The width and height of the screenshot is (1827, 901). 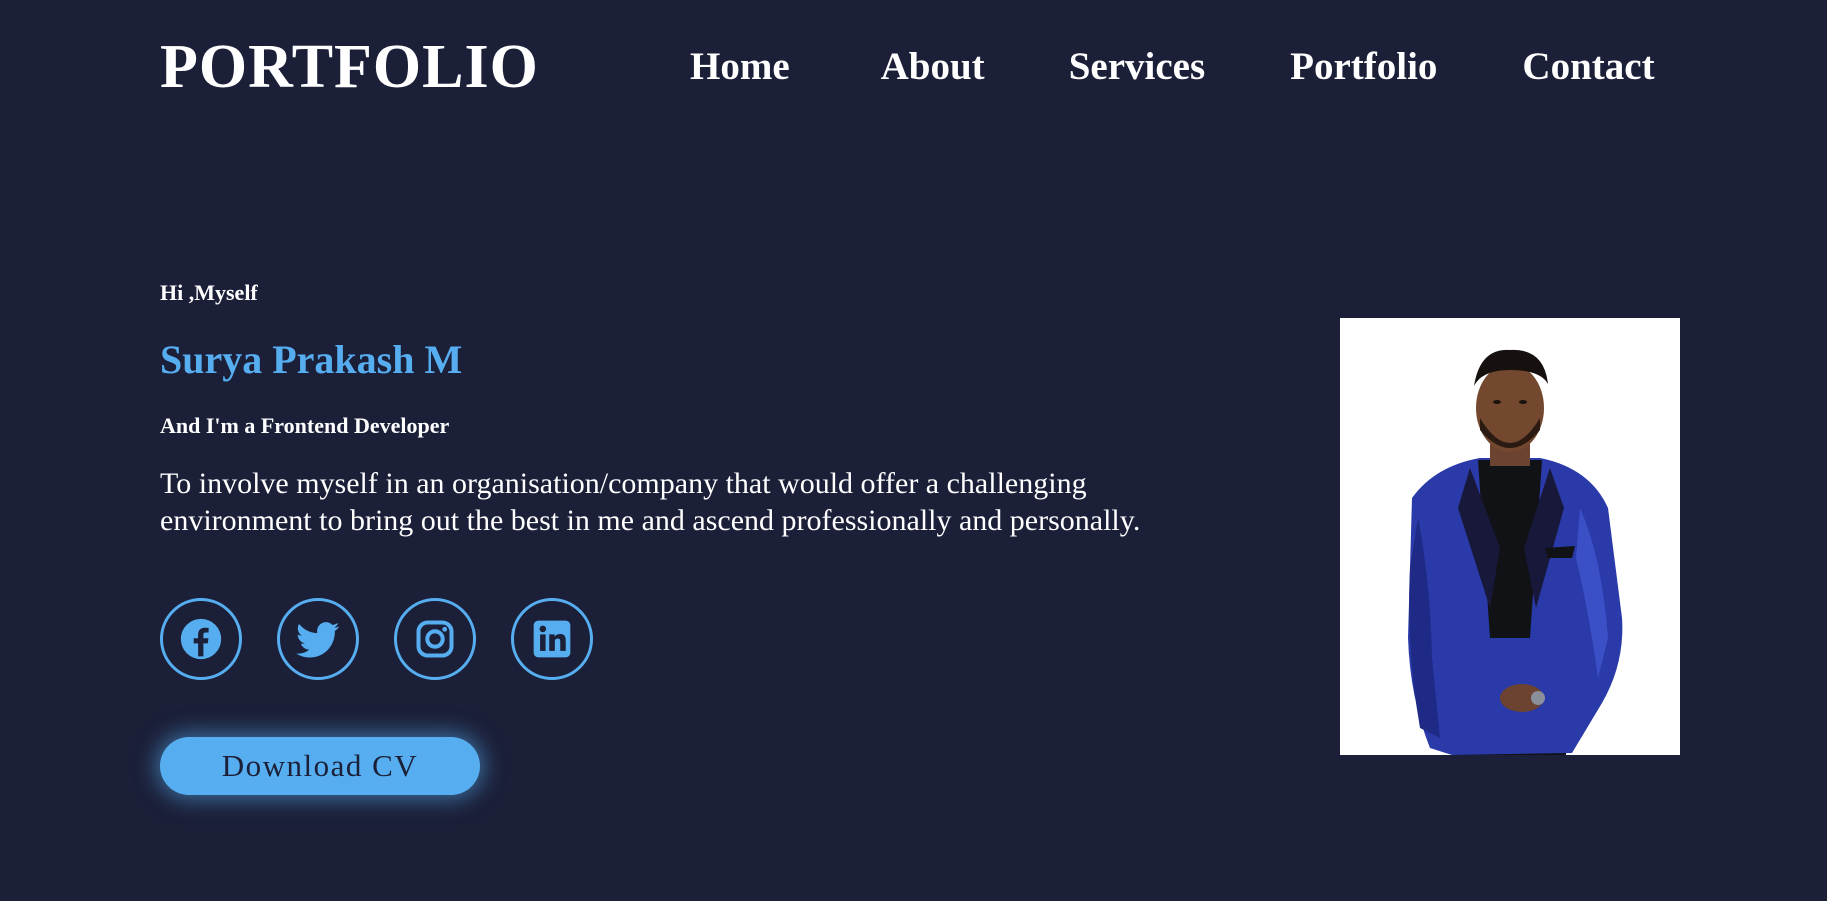 I want to click on instagram-icon, so click(x=435, y=639).